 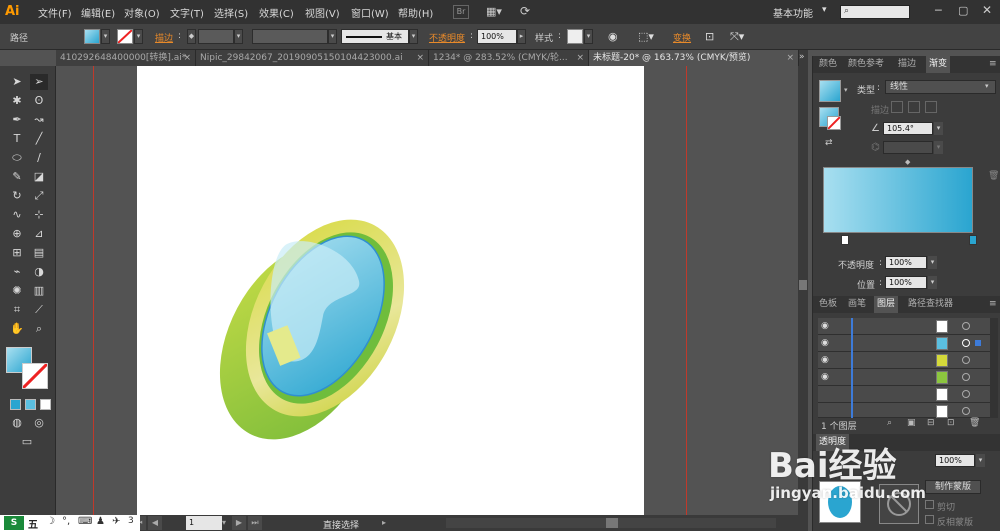 I want to click on menu-effect: 效果(C), so click(x=276, y=12).